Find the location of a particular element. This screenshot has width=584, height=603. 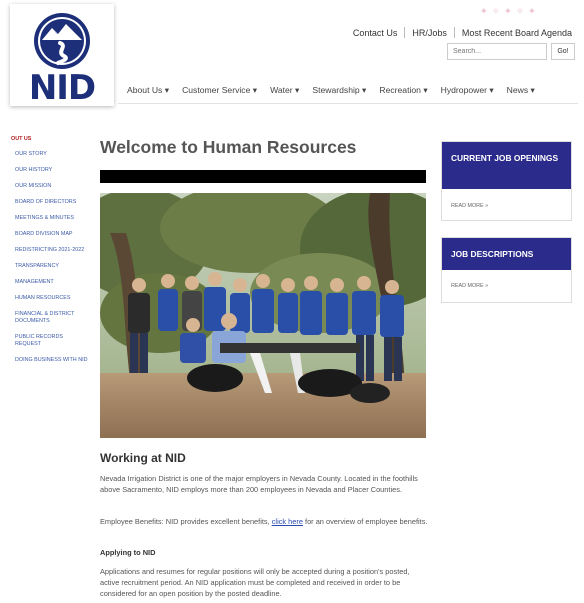

nav-water: Water ▾ is located at coordinates (284, 90).